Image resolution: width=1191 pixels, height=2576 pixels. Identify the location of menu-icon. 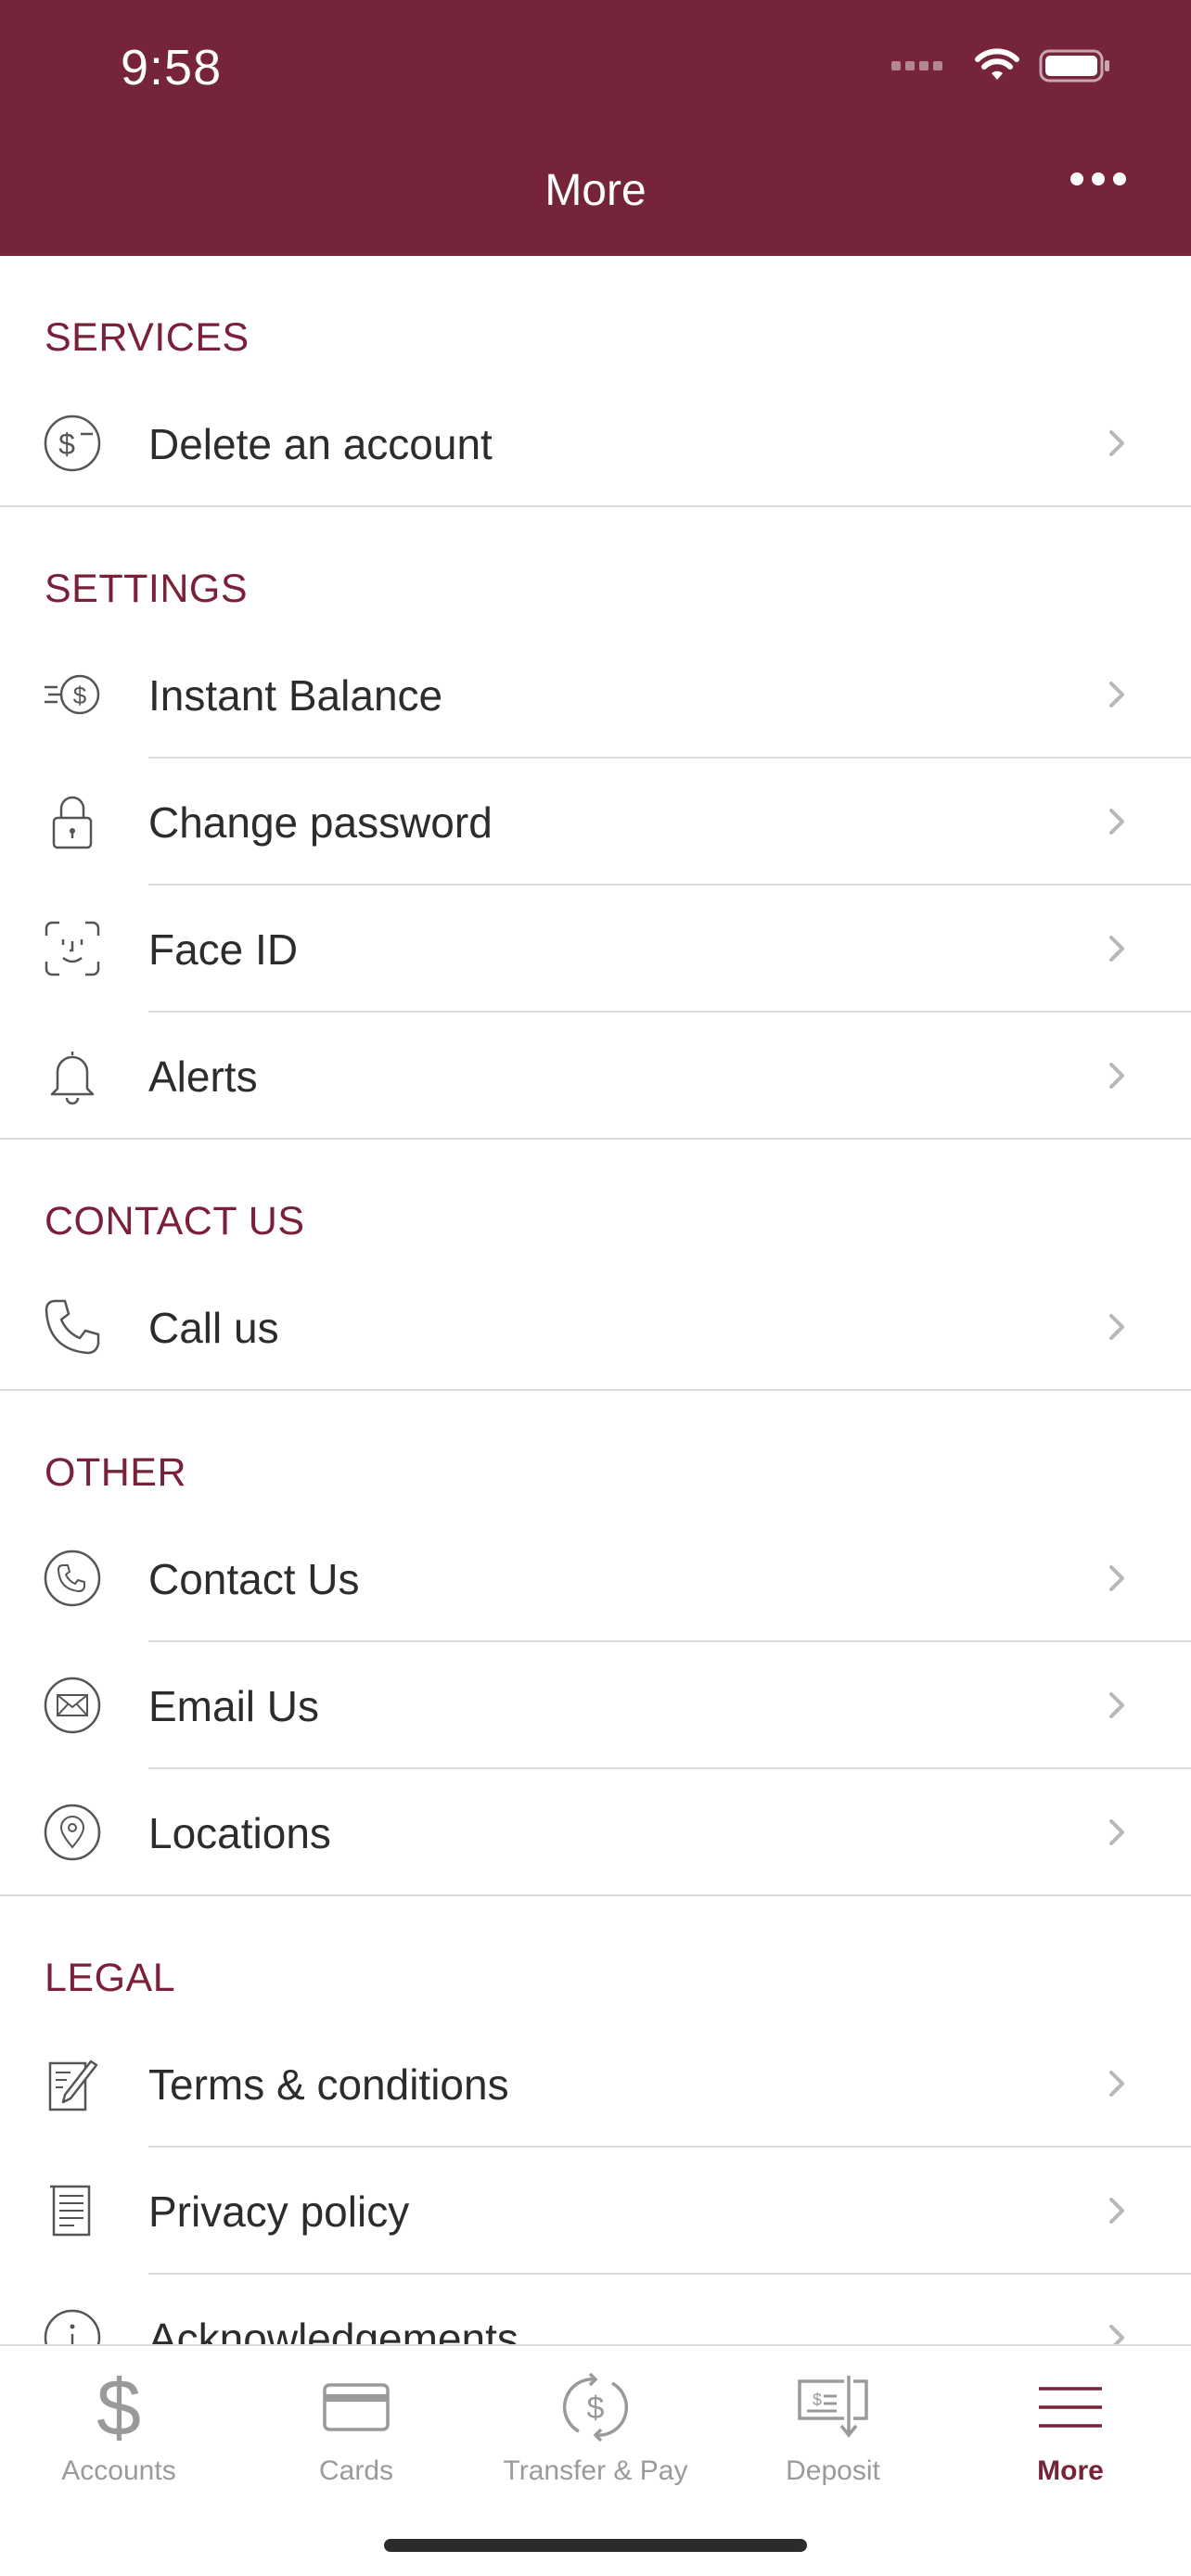
(1070, 2407).